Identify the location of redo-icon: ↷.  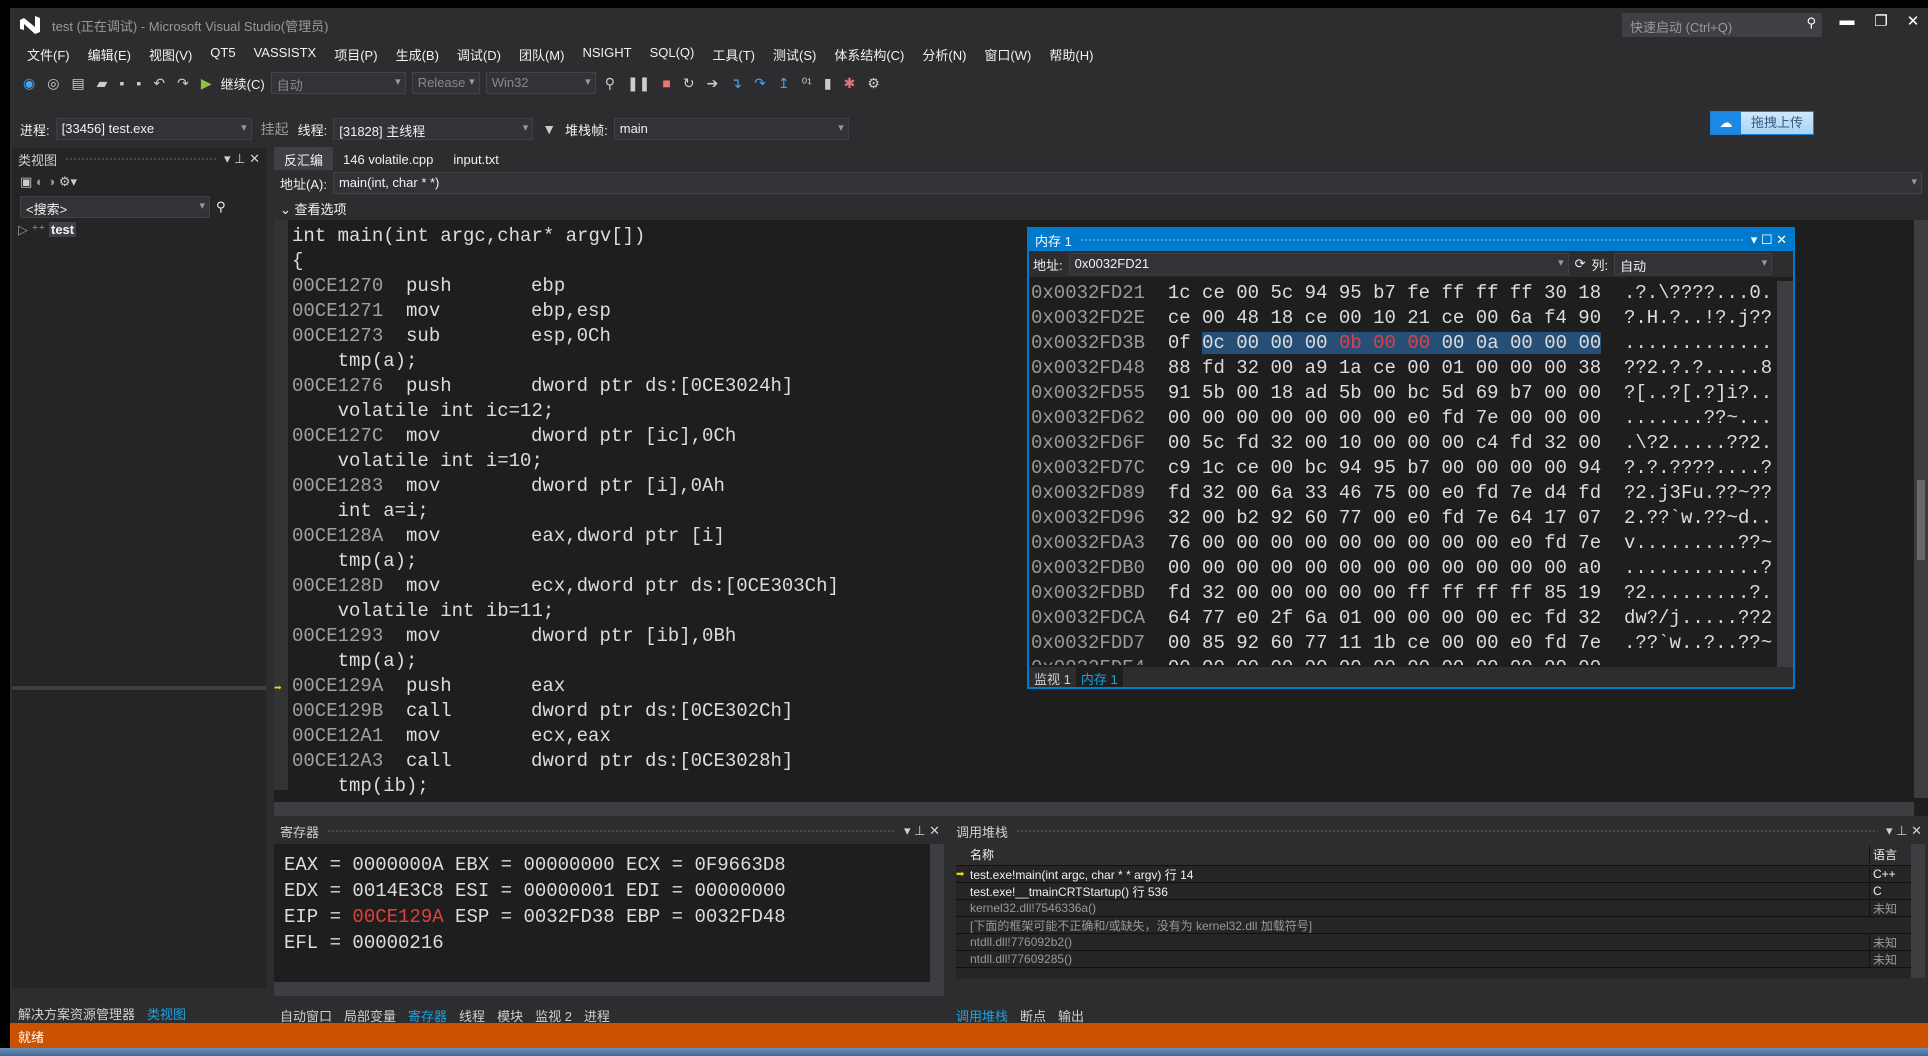
(183, 83).